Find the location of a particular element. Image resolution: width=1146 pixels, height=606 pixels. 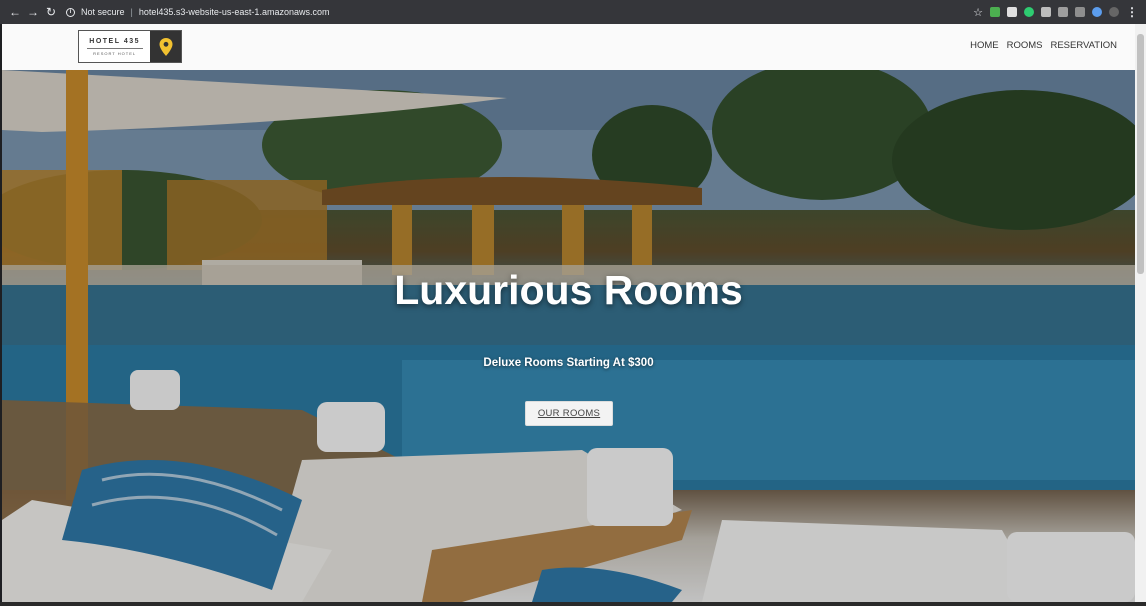

hero-subtitle: Deluxe Rooms Starting At $300 is located at coordinates (568, 363).